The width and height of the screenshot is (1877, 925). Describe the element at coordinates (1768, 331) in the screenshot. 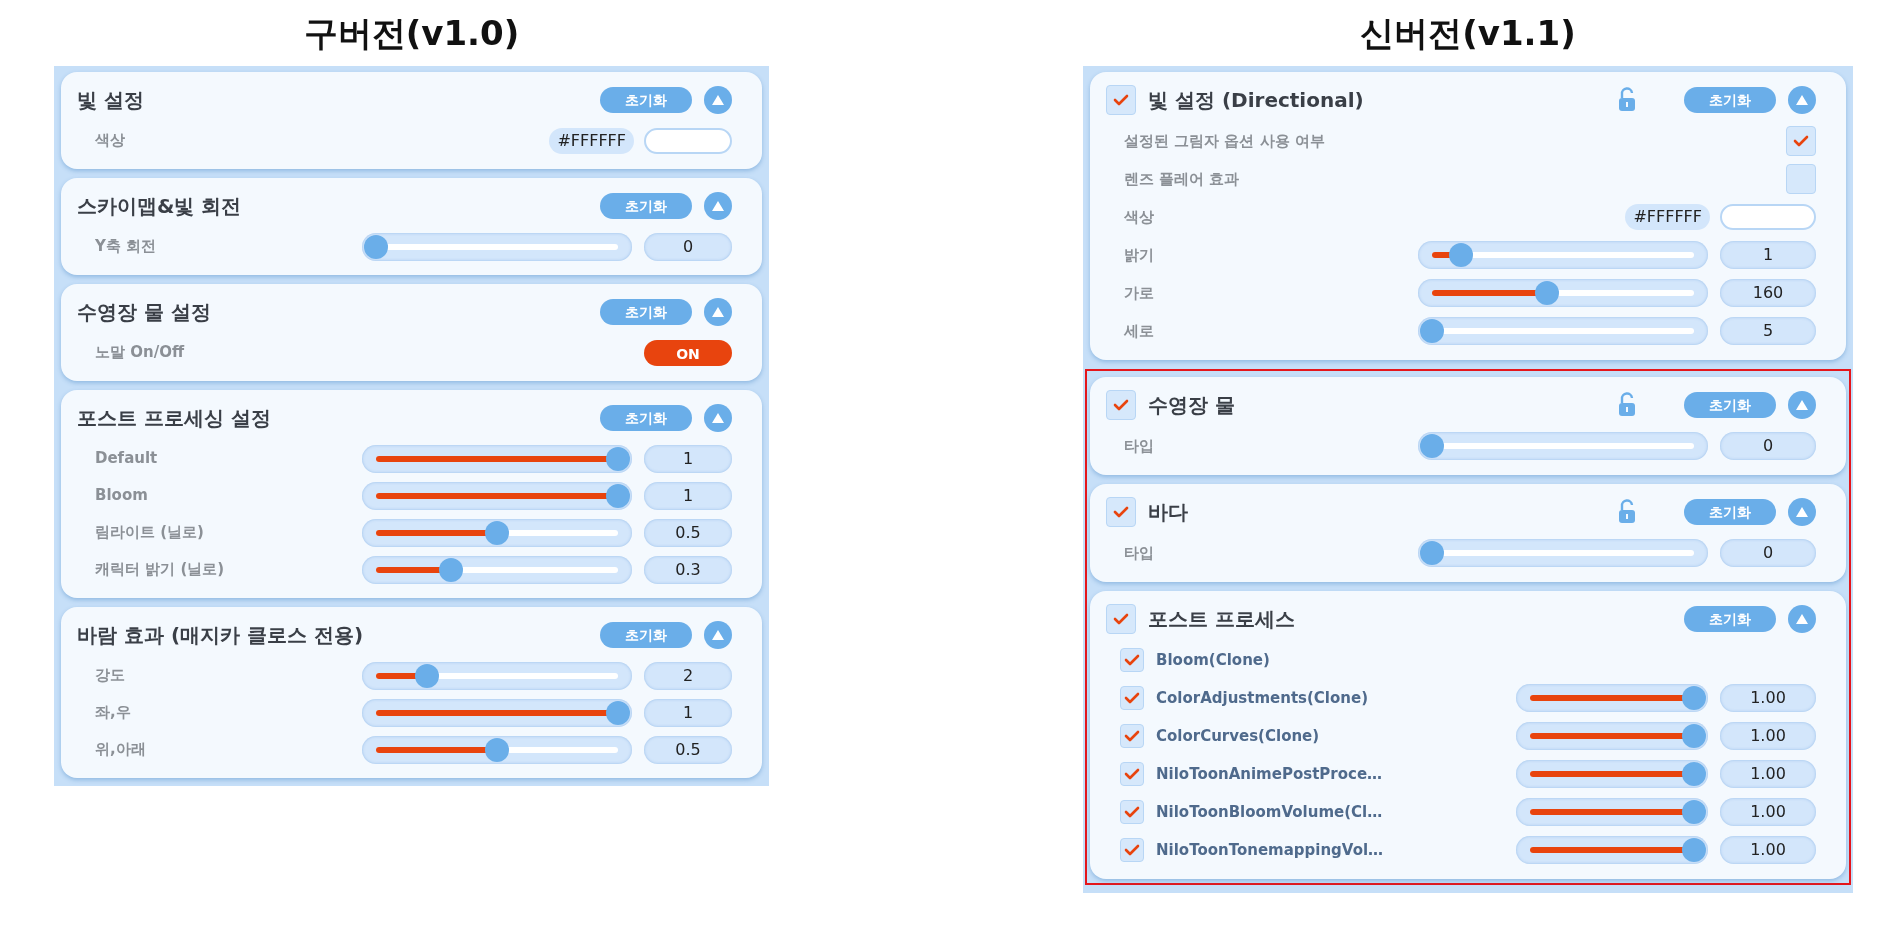

I see `value-field: 5` at that location.